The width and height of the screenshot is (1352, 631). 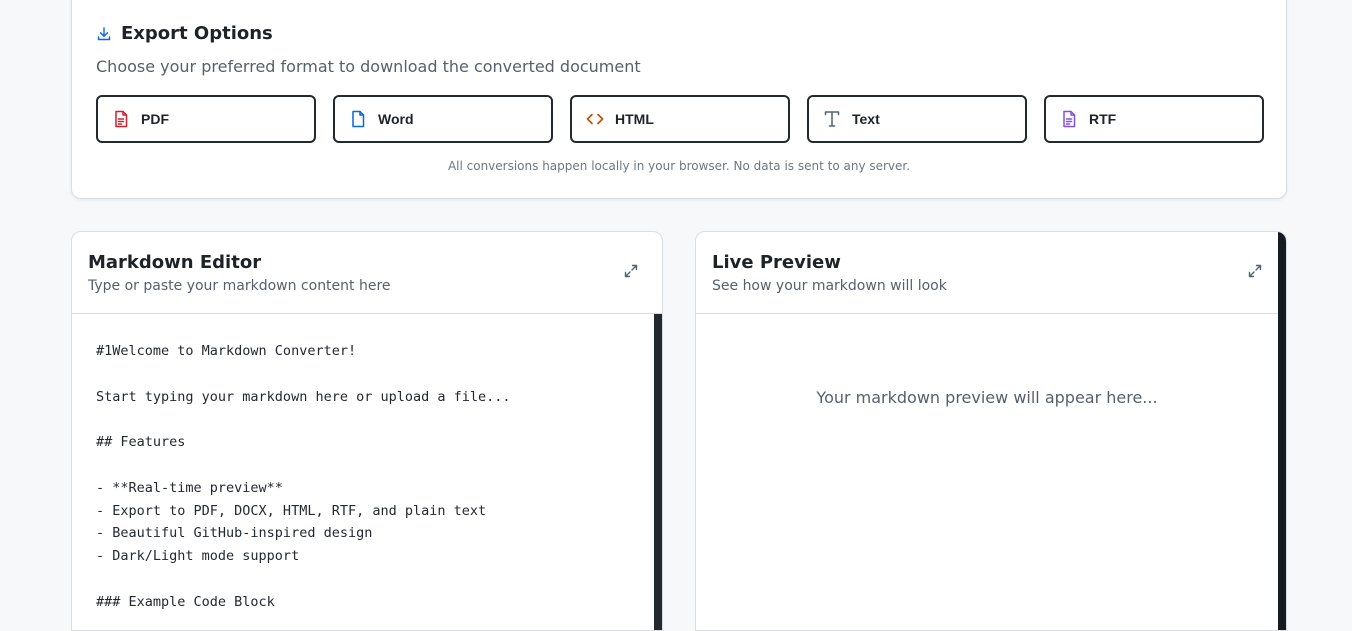 What do you see at coordinates (595, 119) in the screenshot?
I see `code-icon` at bounding box center [595, 119].